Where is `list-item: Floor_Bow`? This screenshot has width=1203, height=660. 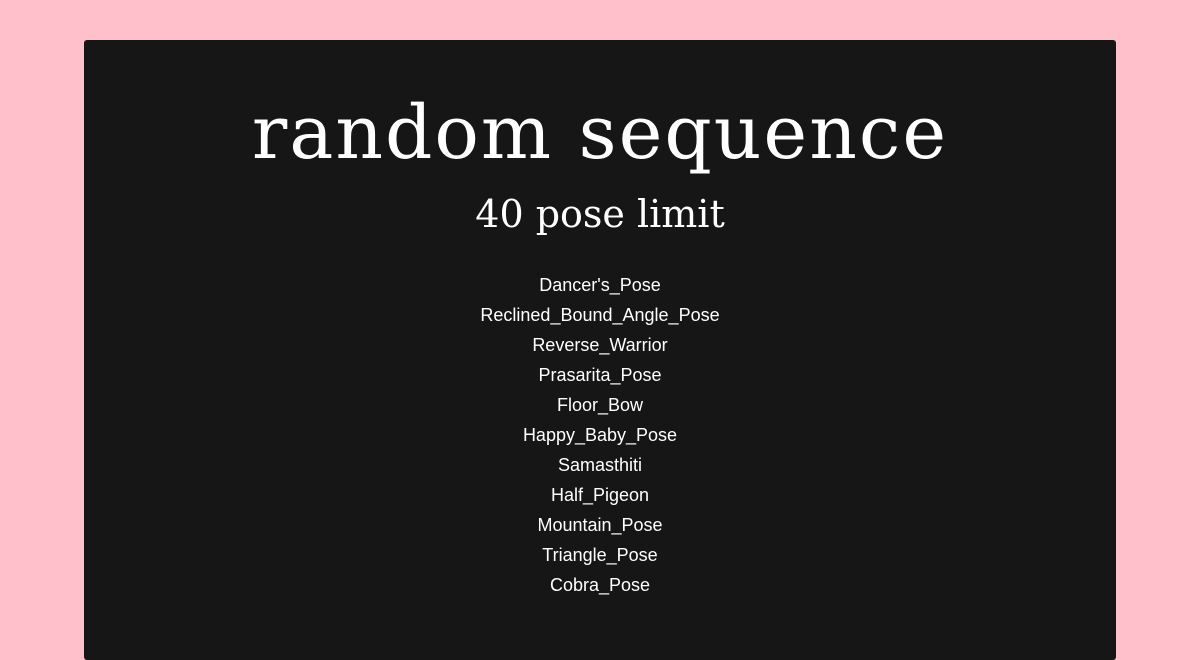
list-item: Floor_Bow is located at coordinates (600, 405).